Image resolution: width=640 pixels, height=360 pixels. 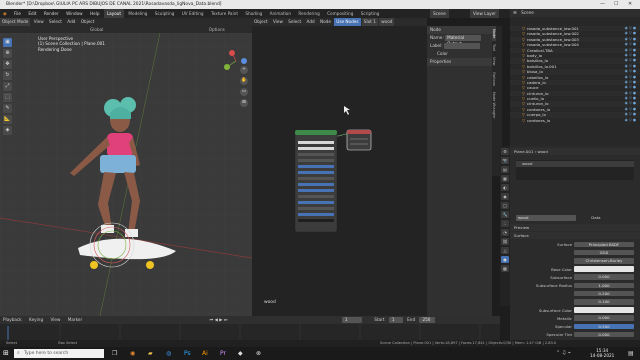 What do you see at coordinates (494, 47) in the screenshot?
I see `sidebar-tab-tool: Tool` at bounding box center [494, 47].